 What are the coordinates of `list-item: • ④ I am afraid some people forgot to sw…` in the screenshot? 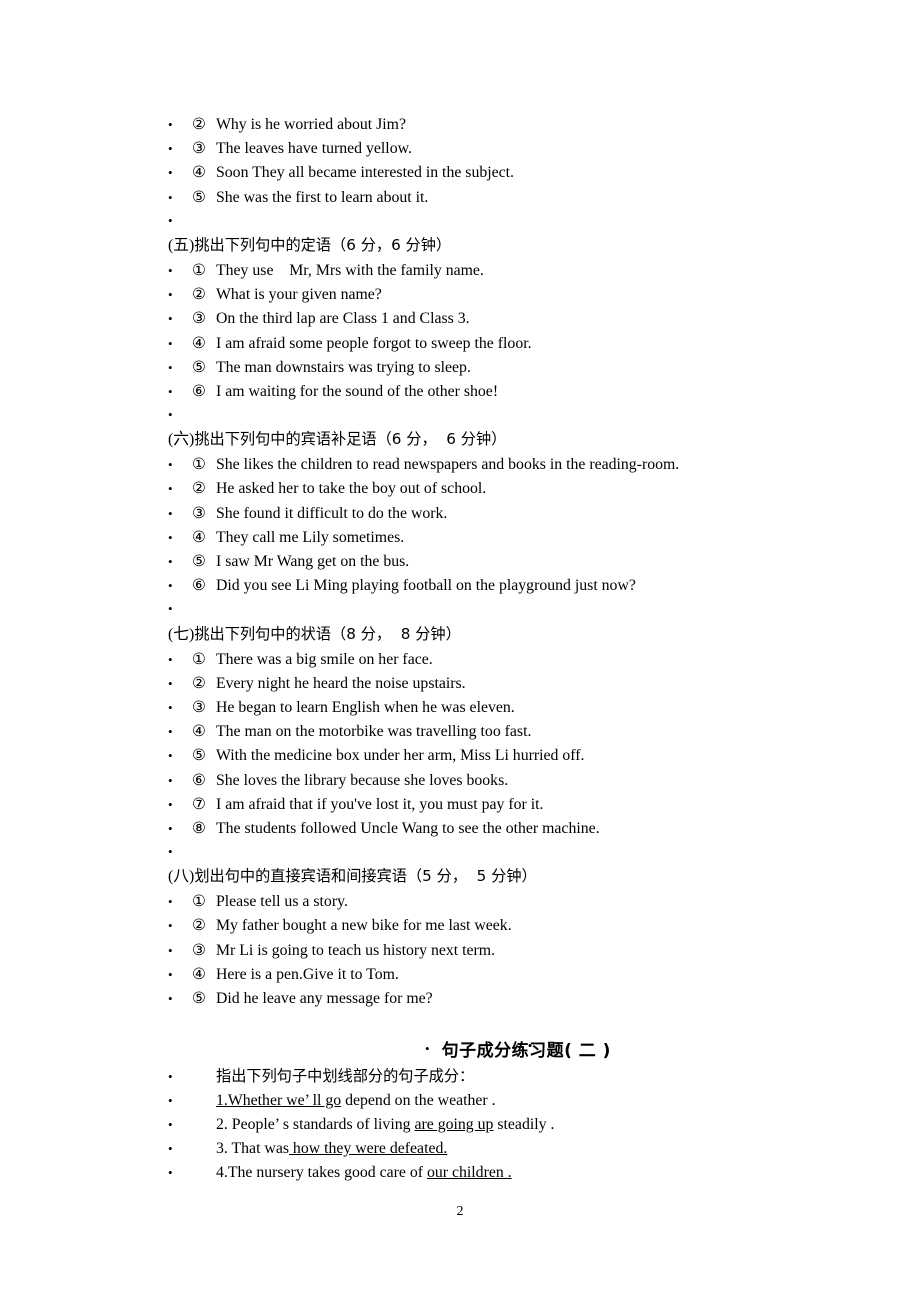 It's located at (518, 343).